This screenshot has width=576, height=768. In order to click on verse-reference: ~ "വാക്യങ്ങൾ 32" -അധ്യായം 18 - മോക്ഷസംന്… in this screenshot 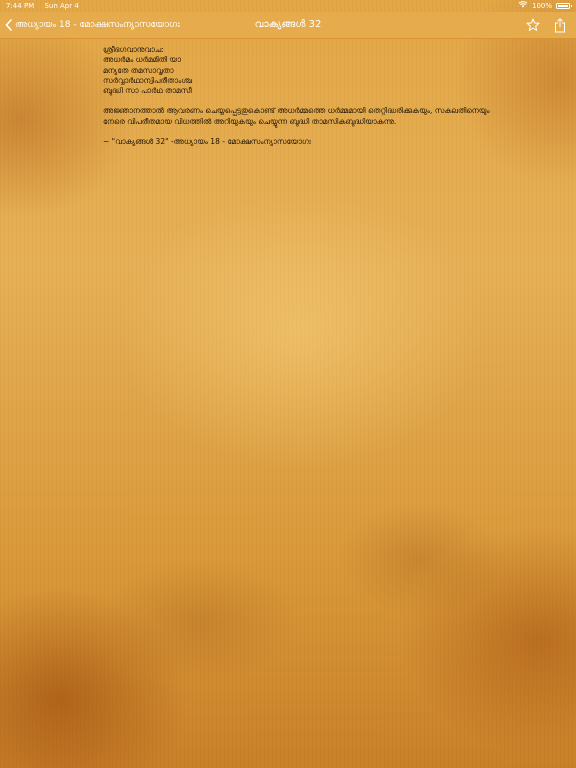, I will do `click(207, 142)`.